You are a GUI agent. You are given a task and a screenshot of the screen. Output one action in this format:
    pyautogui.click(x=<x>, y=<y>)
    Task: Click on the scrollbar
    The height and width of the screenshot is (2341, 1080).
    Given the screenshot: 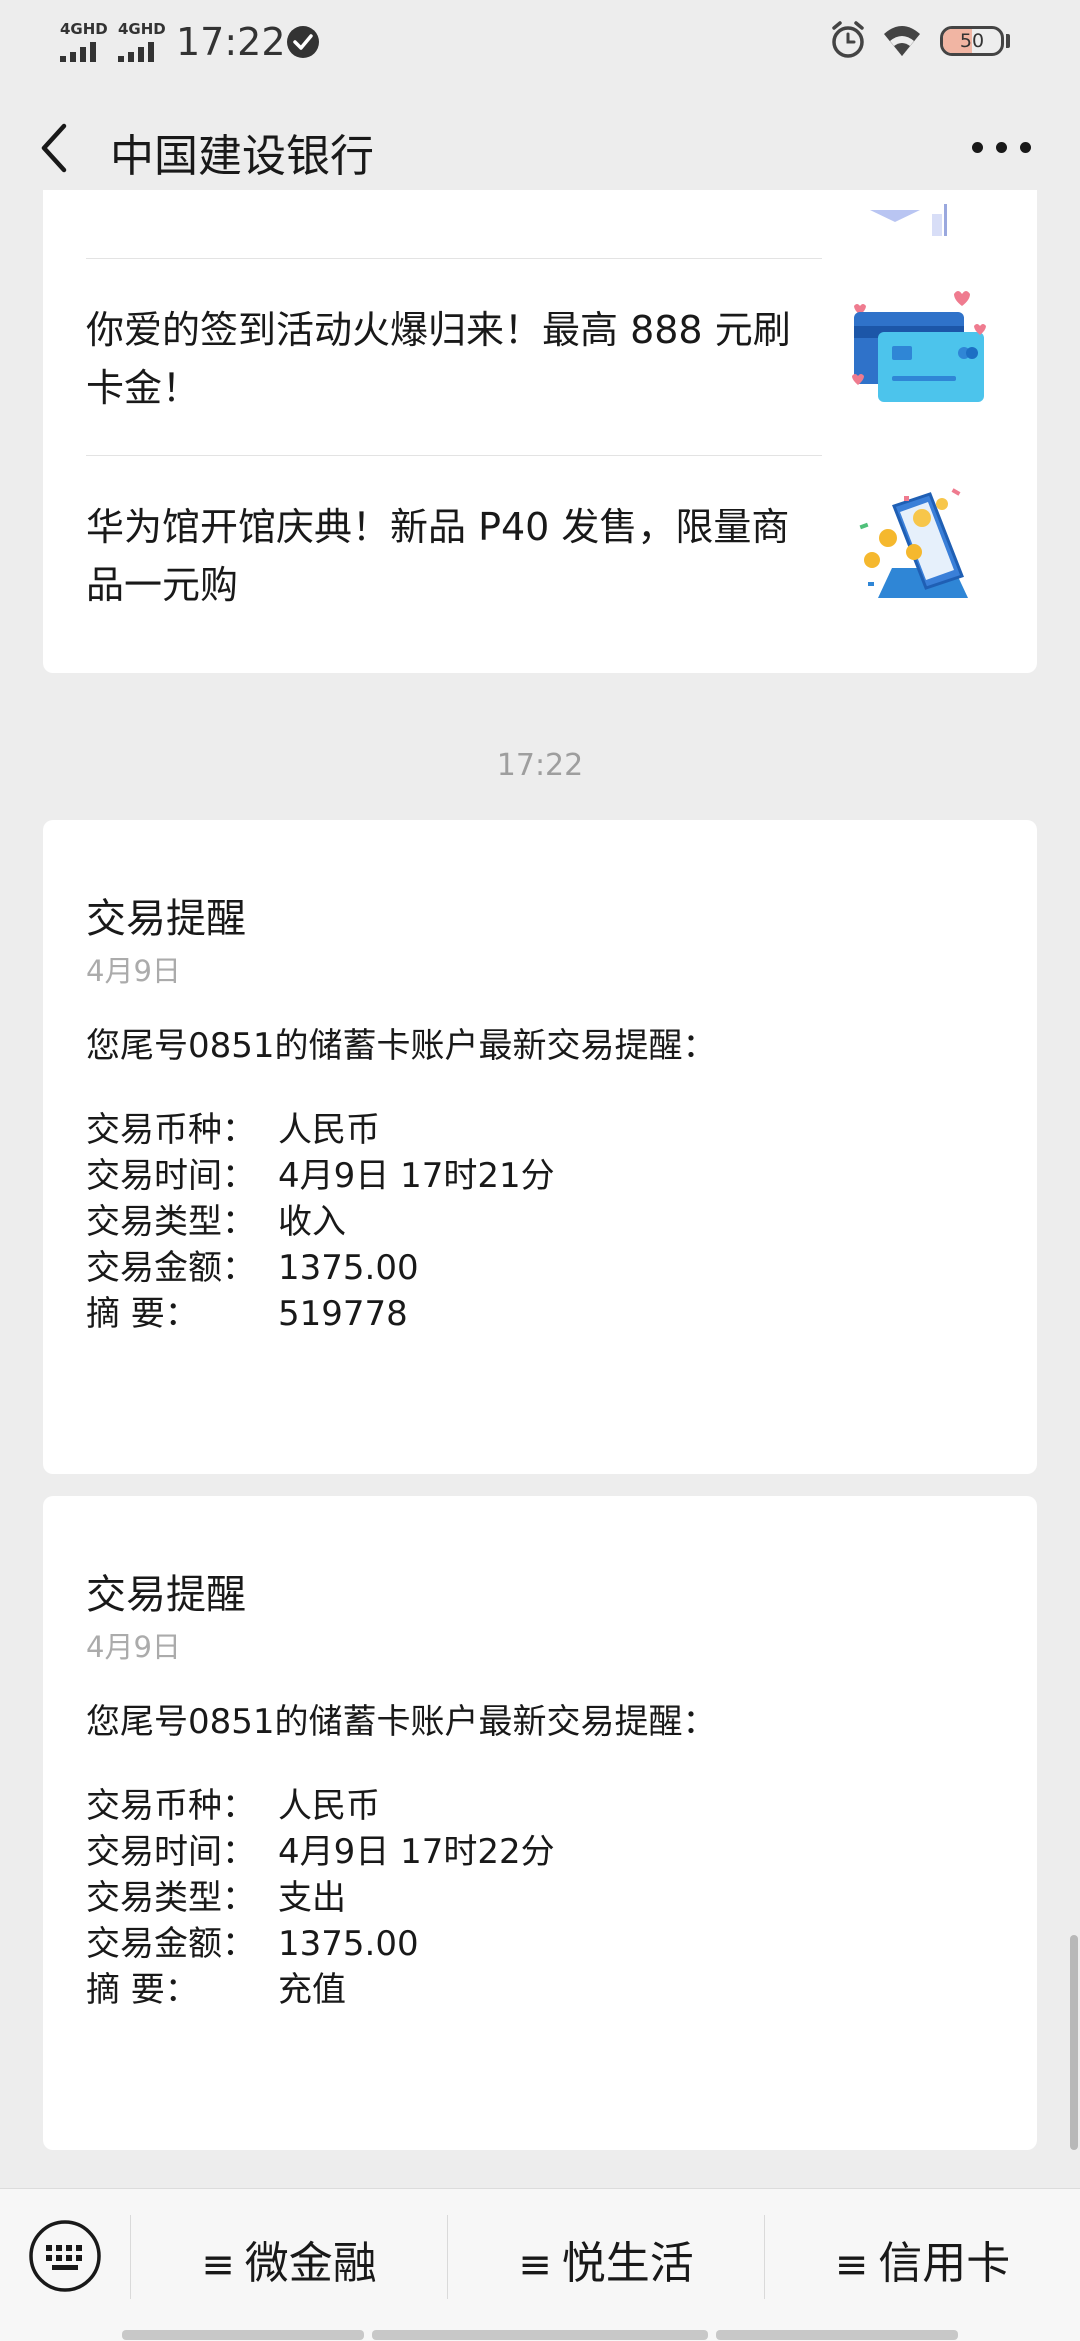 What is the action you would take?
    pyautogui.click(x=1074, y=2042)
    